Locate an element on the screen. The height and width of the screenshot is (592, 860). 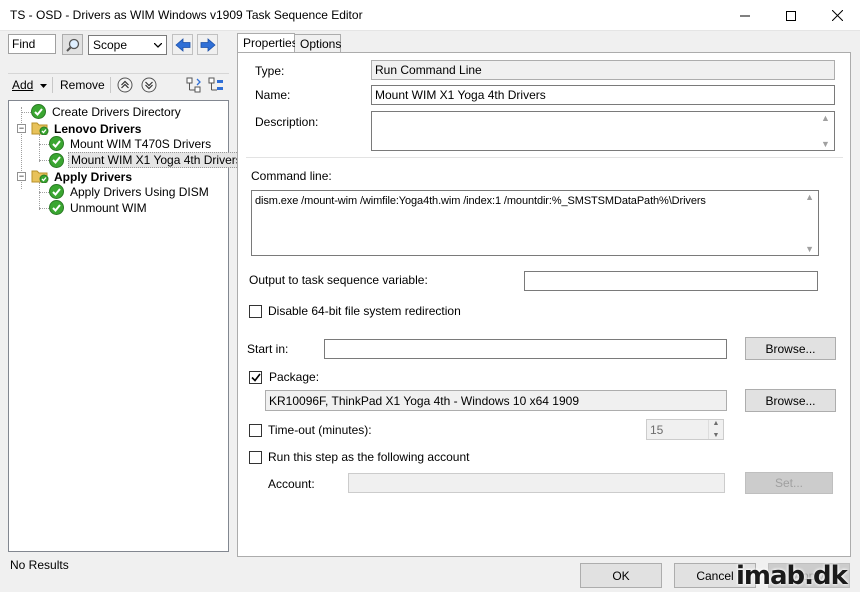
package-label: Package: is located at coordinates (294, 377).